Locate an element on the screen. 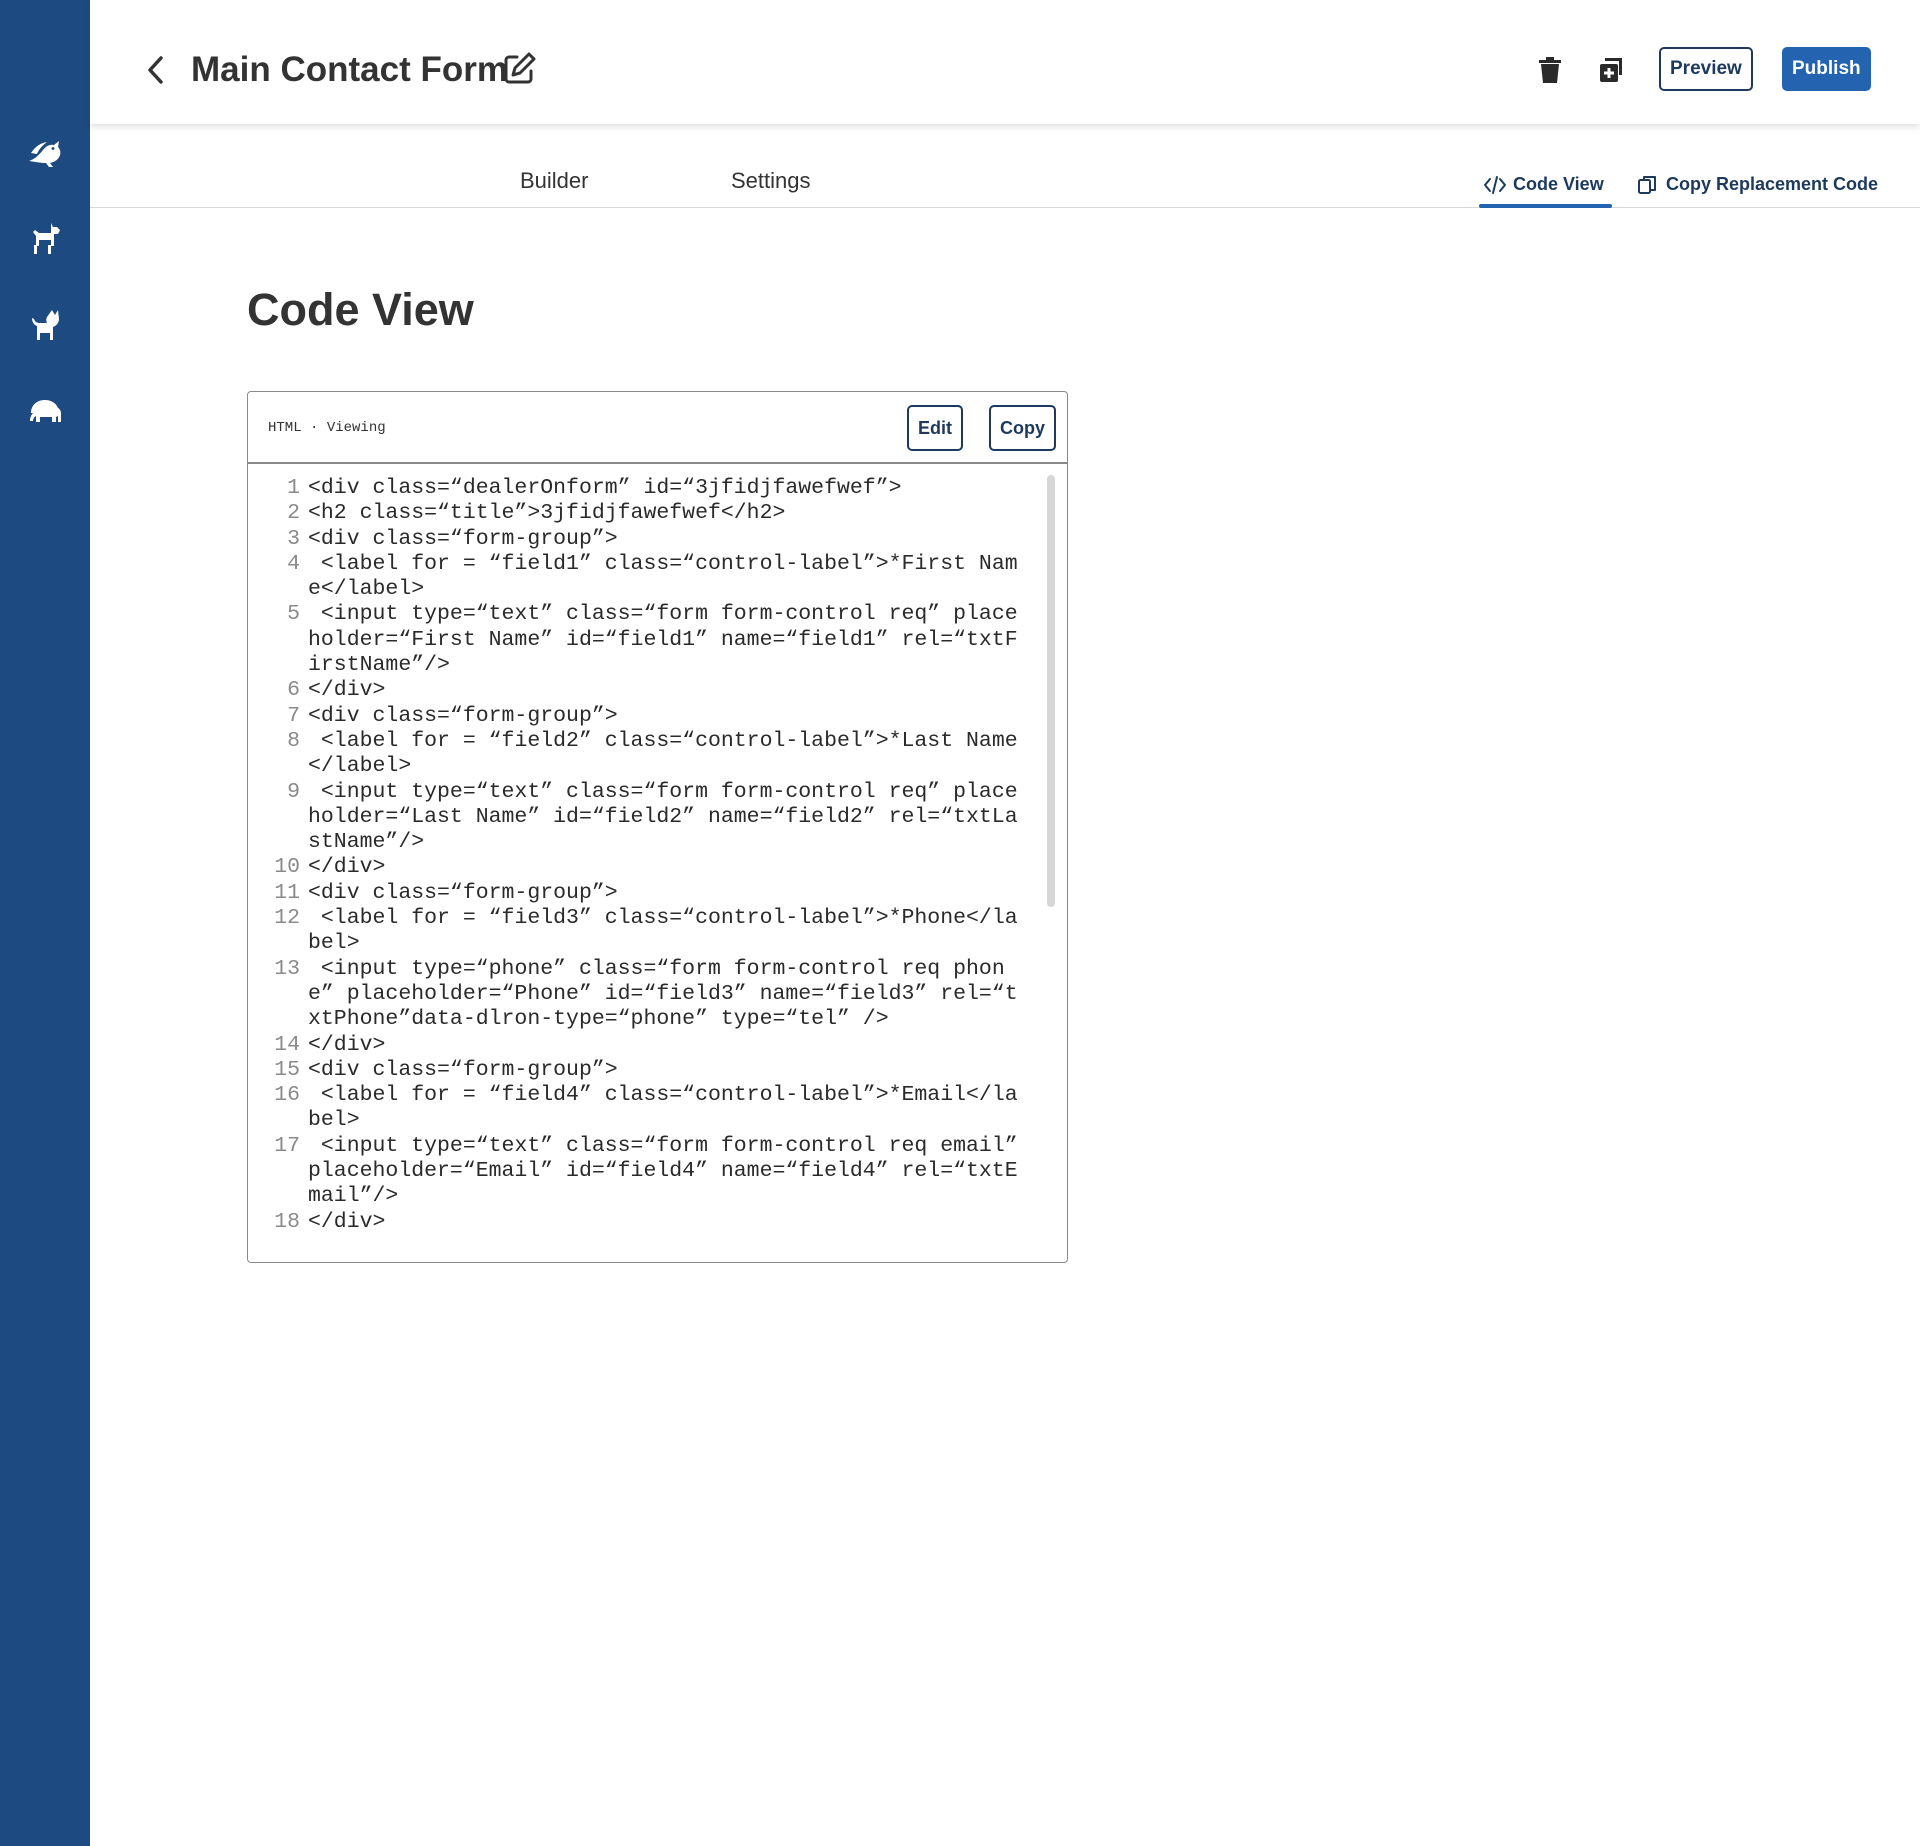 The width and height of the screenshot is (1920, 1846). code-line: 15 <div class=“form-group”> is located at coordinates (646, 1070).